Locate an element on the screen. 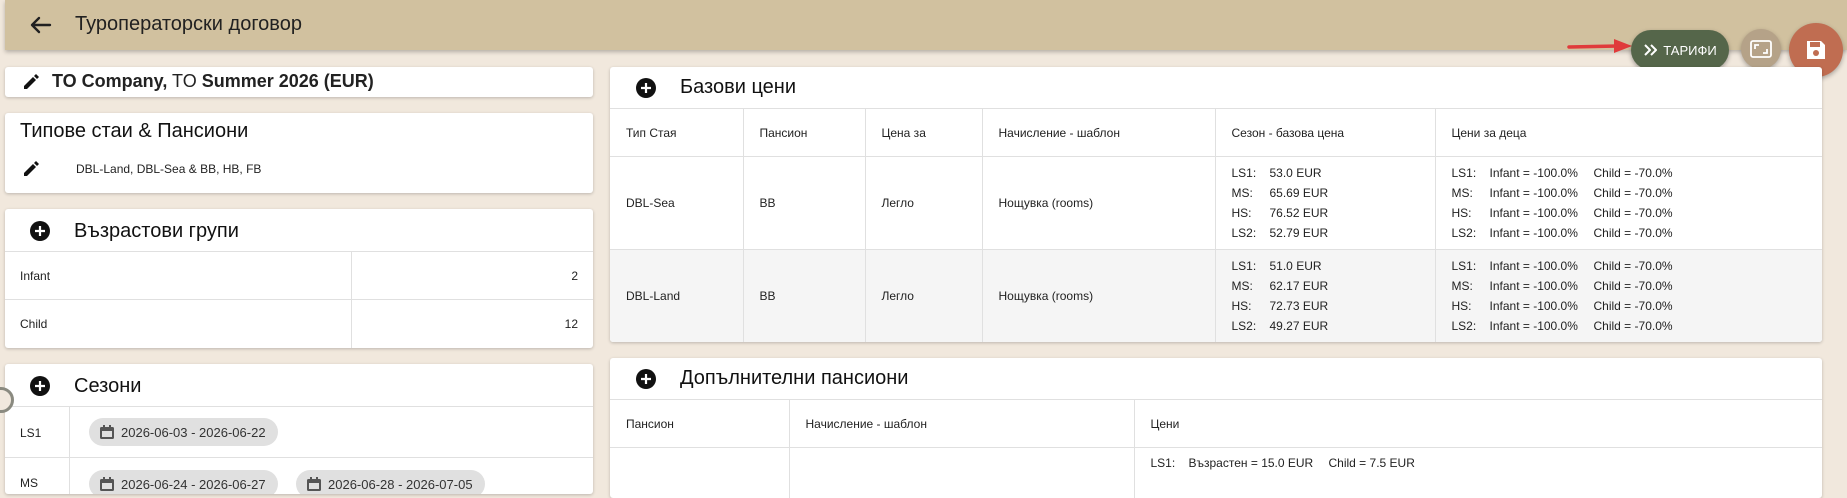  room-cell: DBL-Land is located at coordinates (676, 296).